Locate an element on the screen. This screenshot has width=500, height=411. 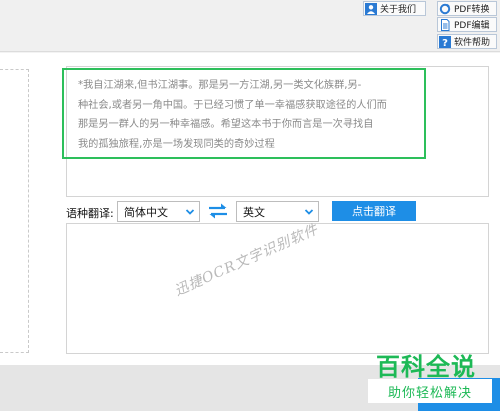
translate-button: 点击翻译 is located at coordinates (374, 211).